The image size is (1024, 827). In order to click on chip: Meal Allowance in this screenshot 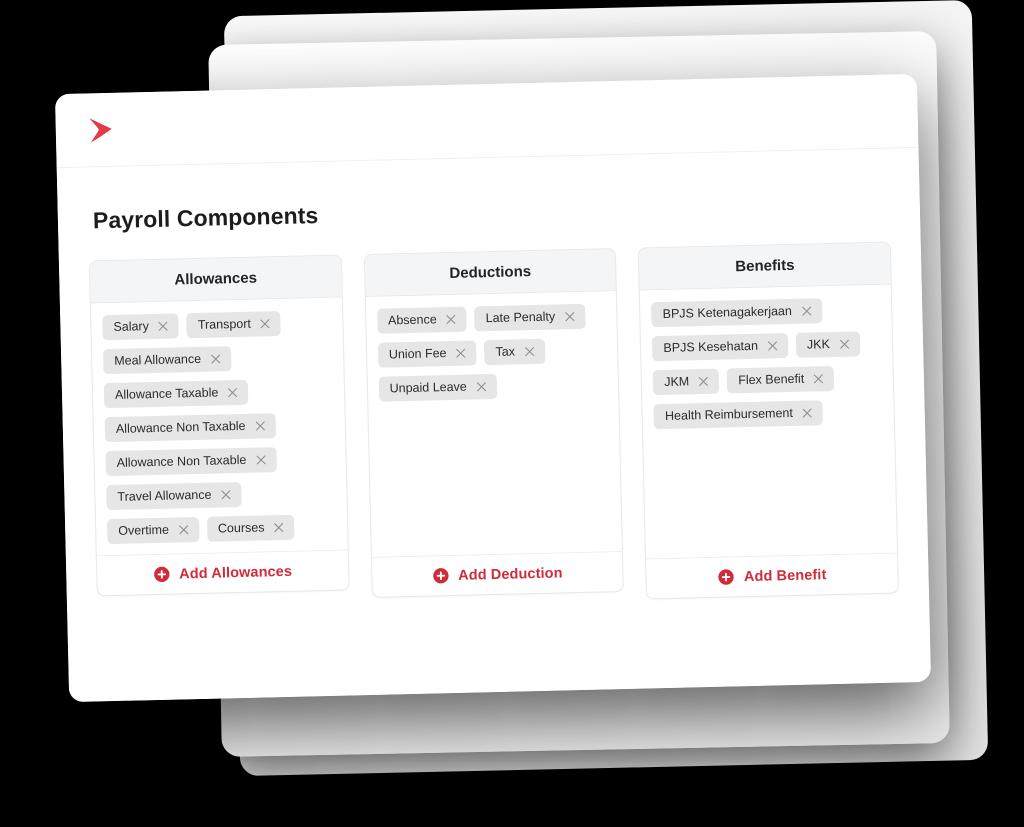, I will do `click(167, 360)`.